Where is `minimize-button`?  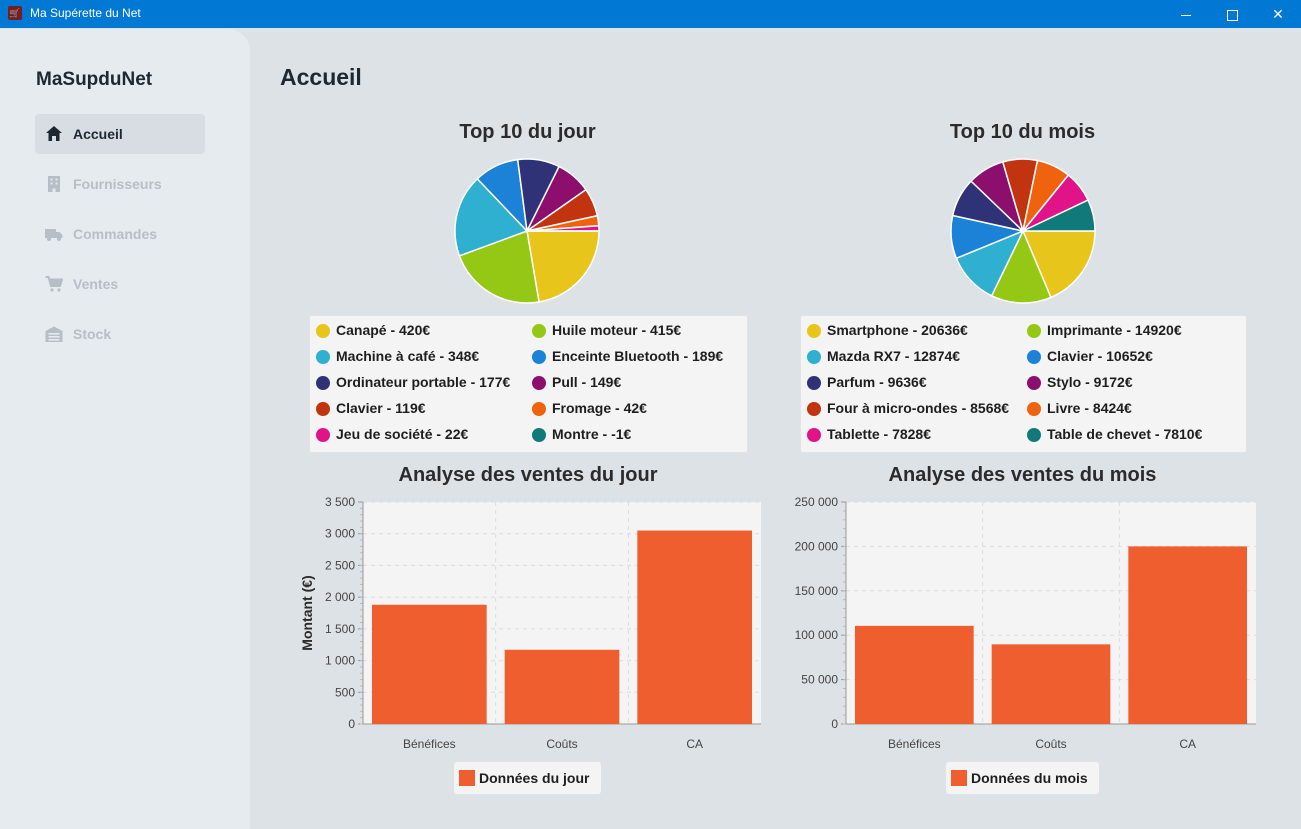
minimize-button is located at coordinates (1186, 14).